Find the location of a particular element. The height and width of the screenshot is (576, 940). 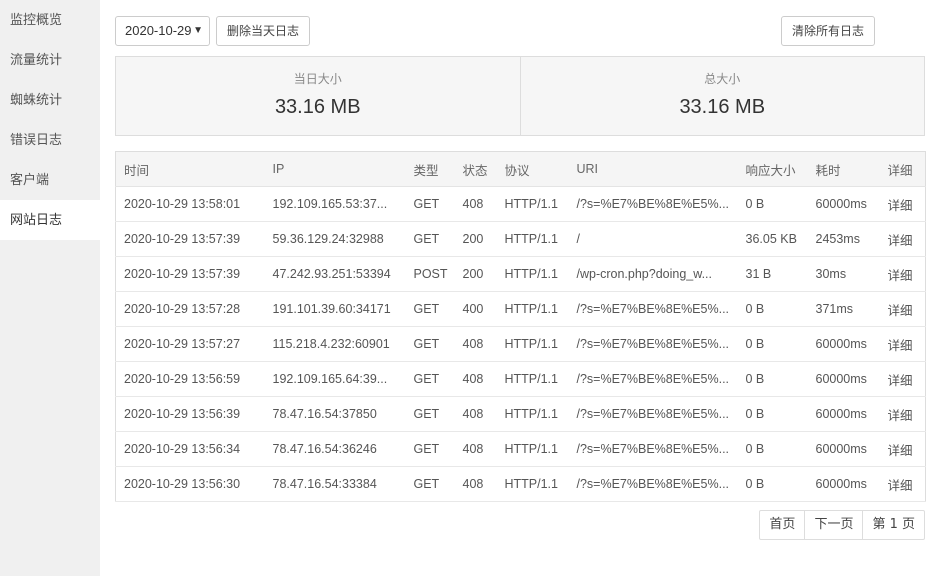

chevron-down-icon: ▼ is located at coordinates (198, 30).